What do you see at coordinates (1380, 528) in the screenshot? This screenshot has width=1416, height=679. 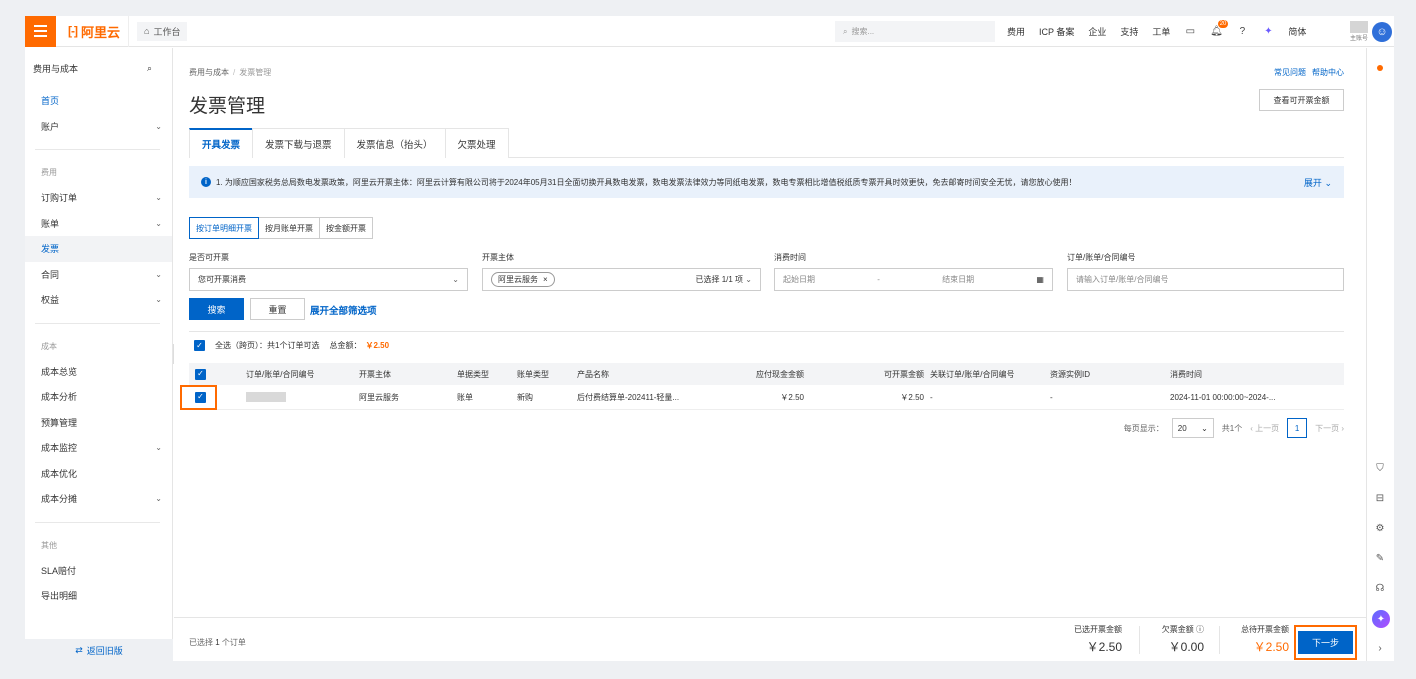 I see `settings-gear-icon: ⚙` at bounding box center [1380, 528].